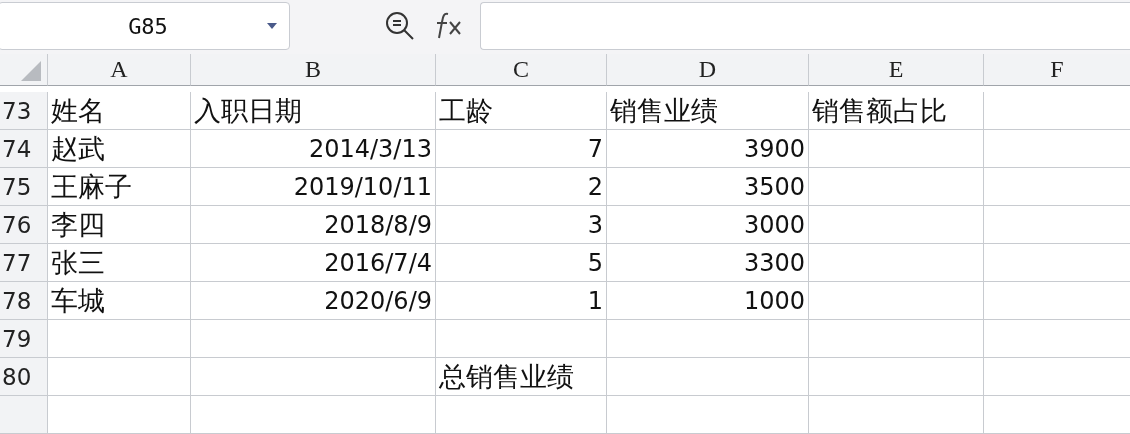 The height and width of the screenshot is (434, 1130). Describe the element at coordinates (312, 263) in the screenshot. I see `table-cell: 2016/7/4` at that location.